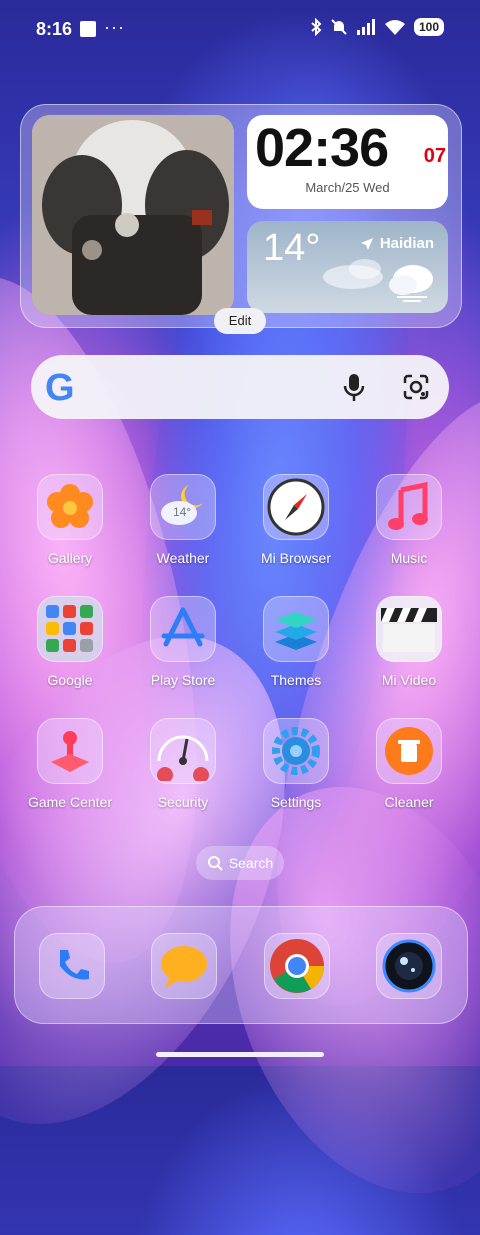 This screenshot has height=1235, width=480. I want to click on clock-time: 02:36, so click(322, 148).